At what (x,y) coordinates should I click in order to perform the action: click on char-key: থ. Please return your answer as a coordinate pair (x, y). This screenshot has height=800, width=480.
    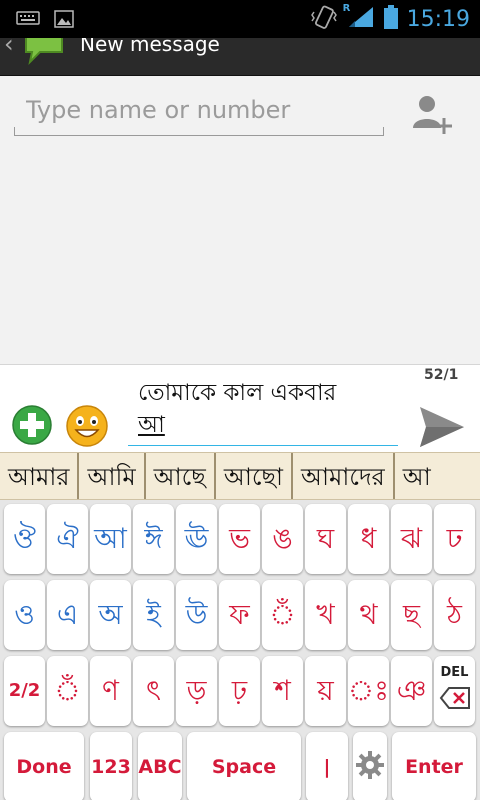
    Looking at the image, I should click on (368, 615).